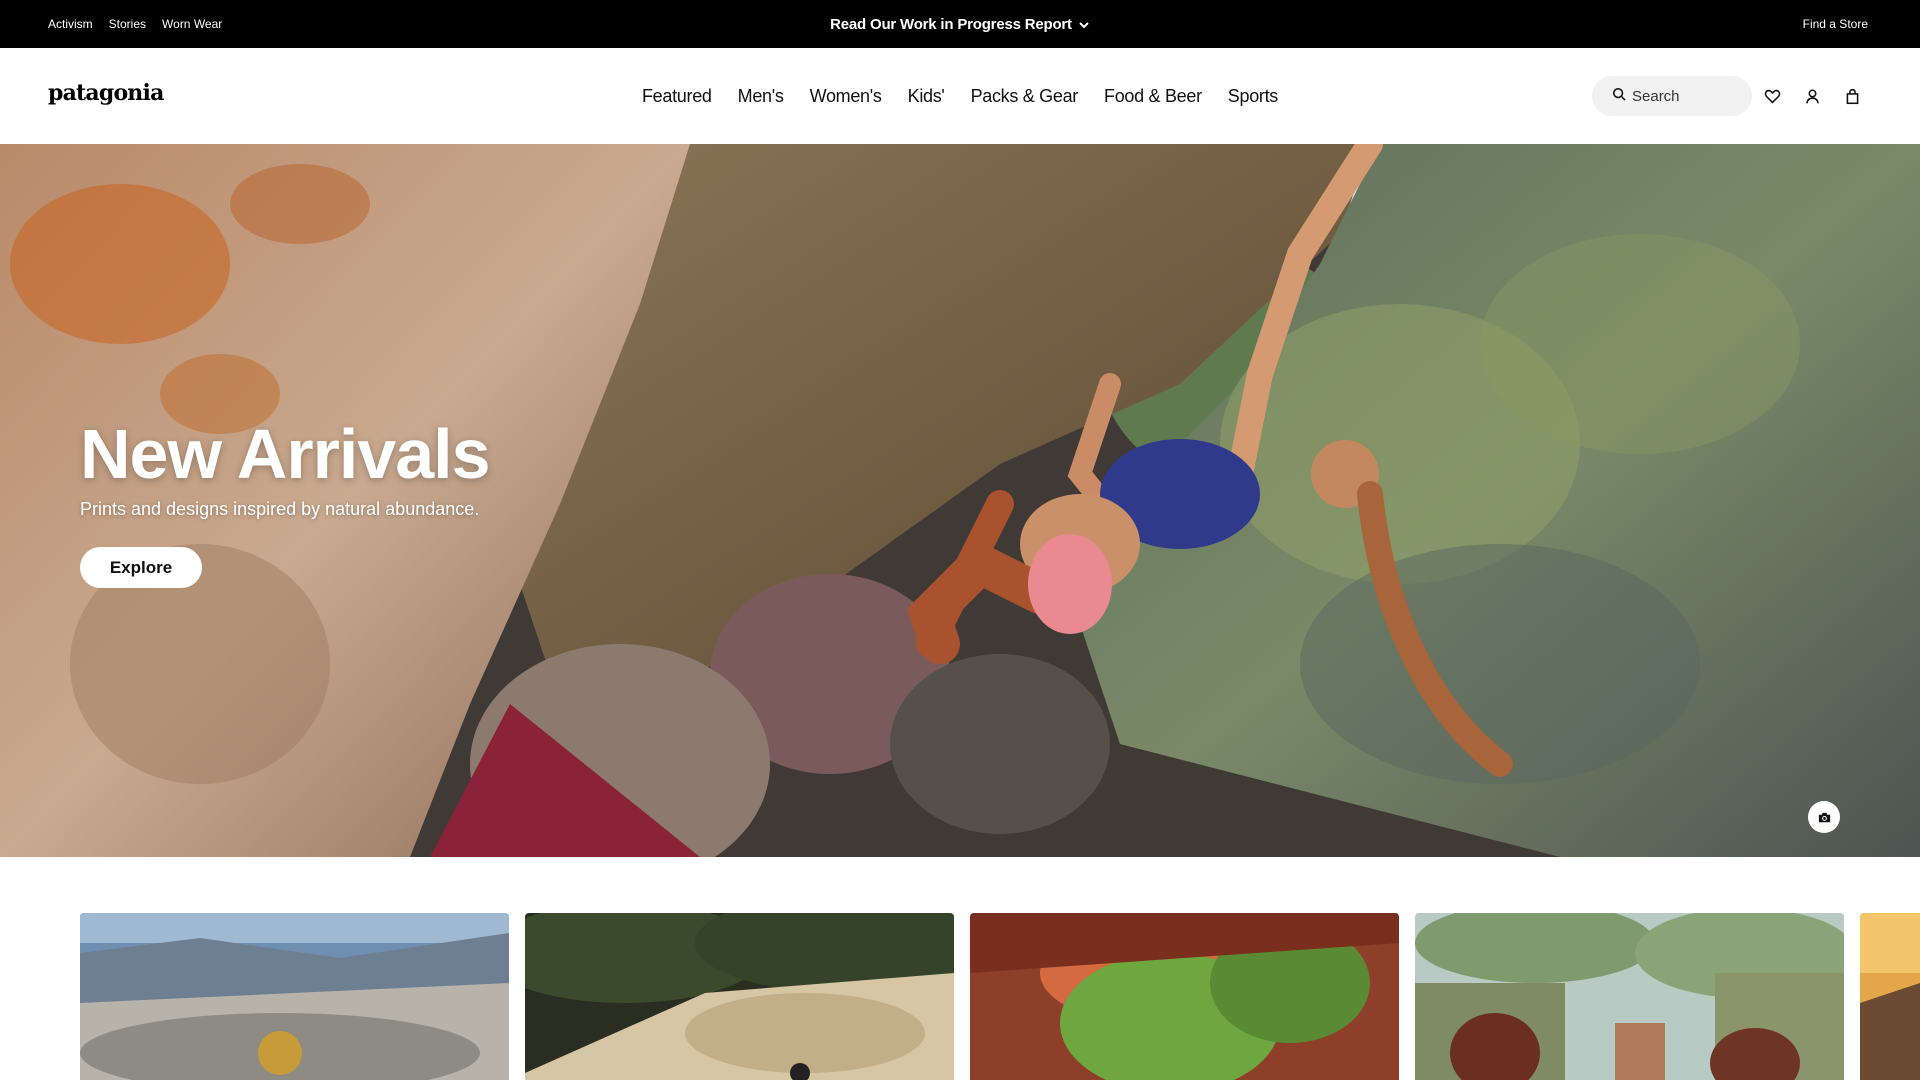  I want to click on camera-icon, so click(1824, 817).